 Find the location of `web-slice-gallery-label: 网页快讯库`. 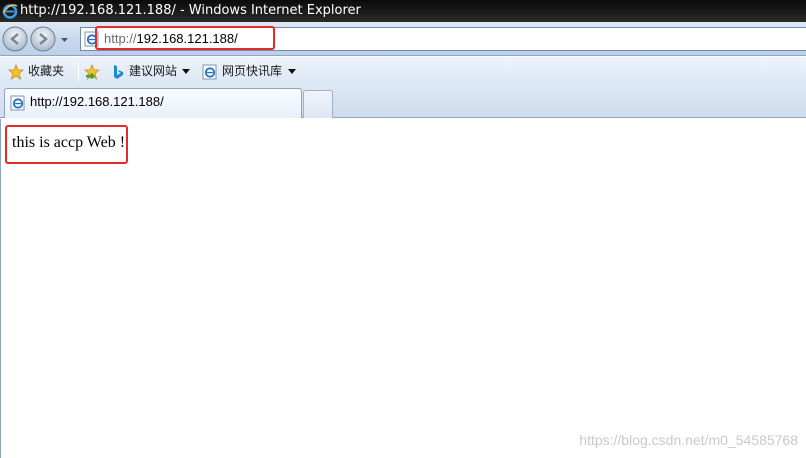

web-slice-gallery-label: 网页快讯库 is located at coordinates (252, 71).